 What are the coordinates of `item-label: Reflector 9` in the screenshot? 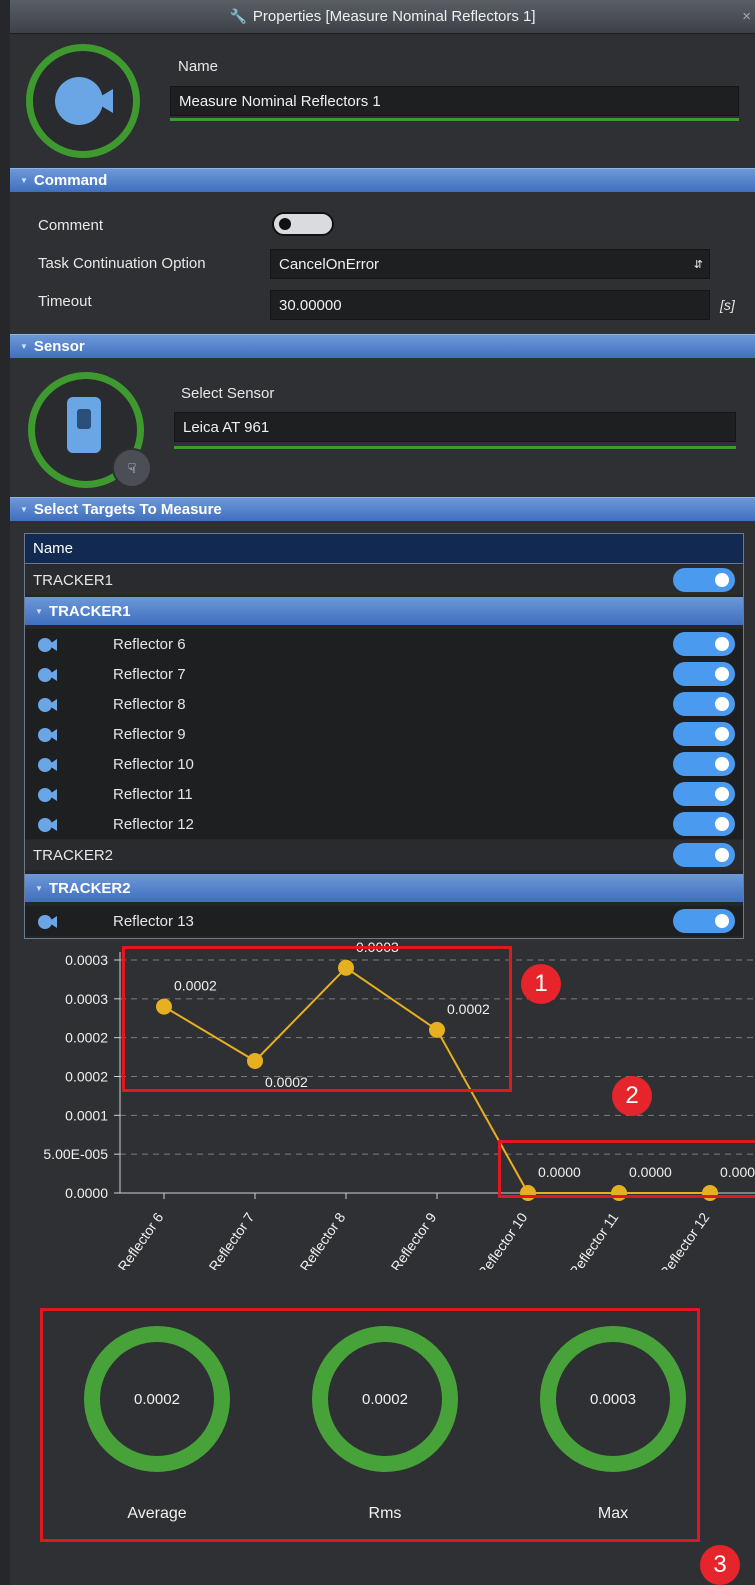 It's located at (149, 734).